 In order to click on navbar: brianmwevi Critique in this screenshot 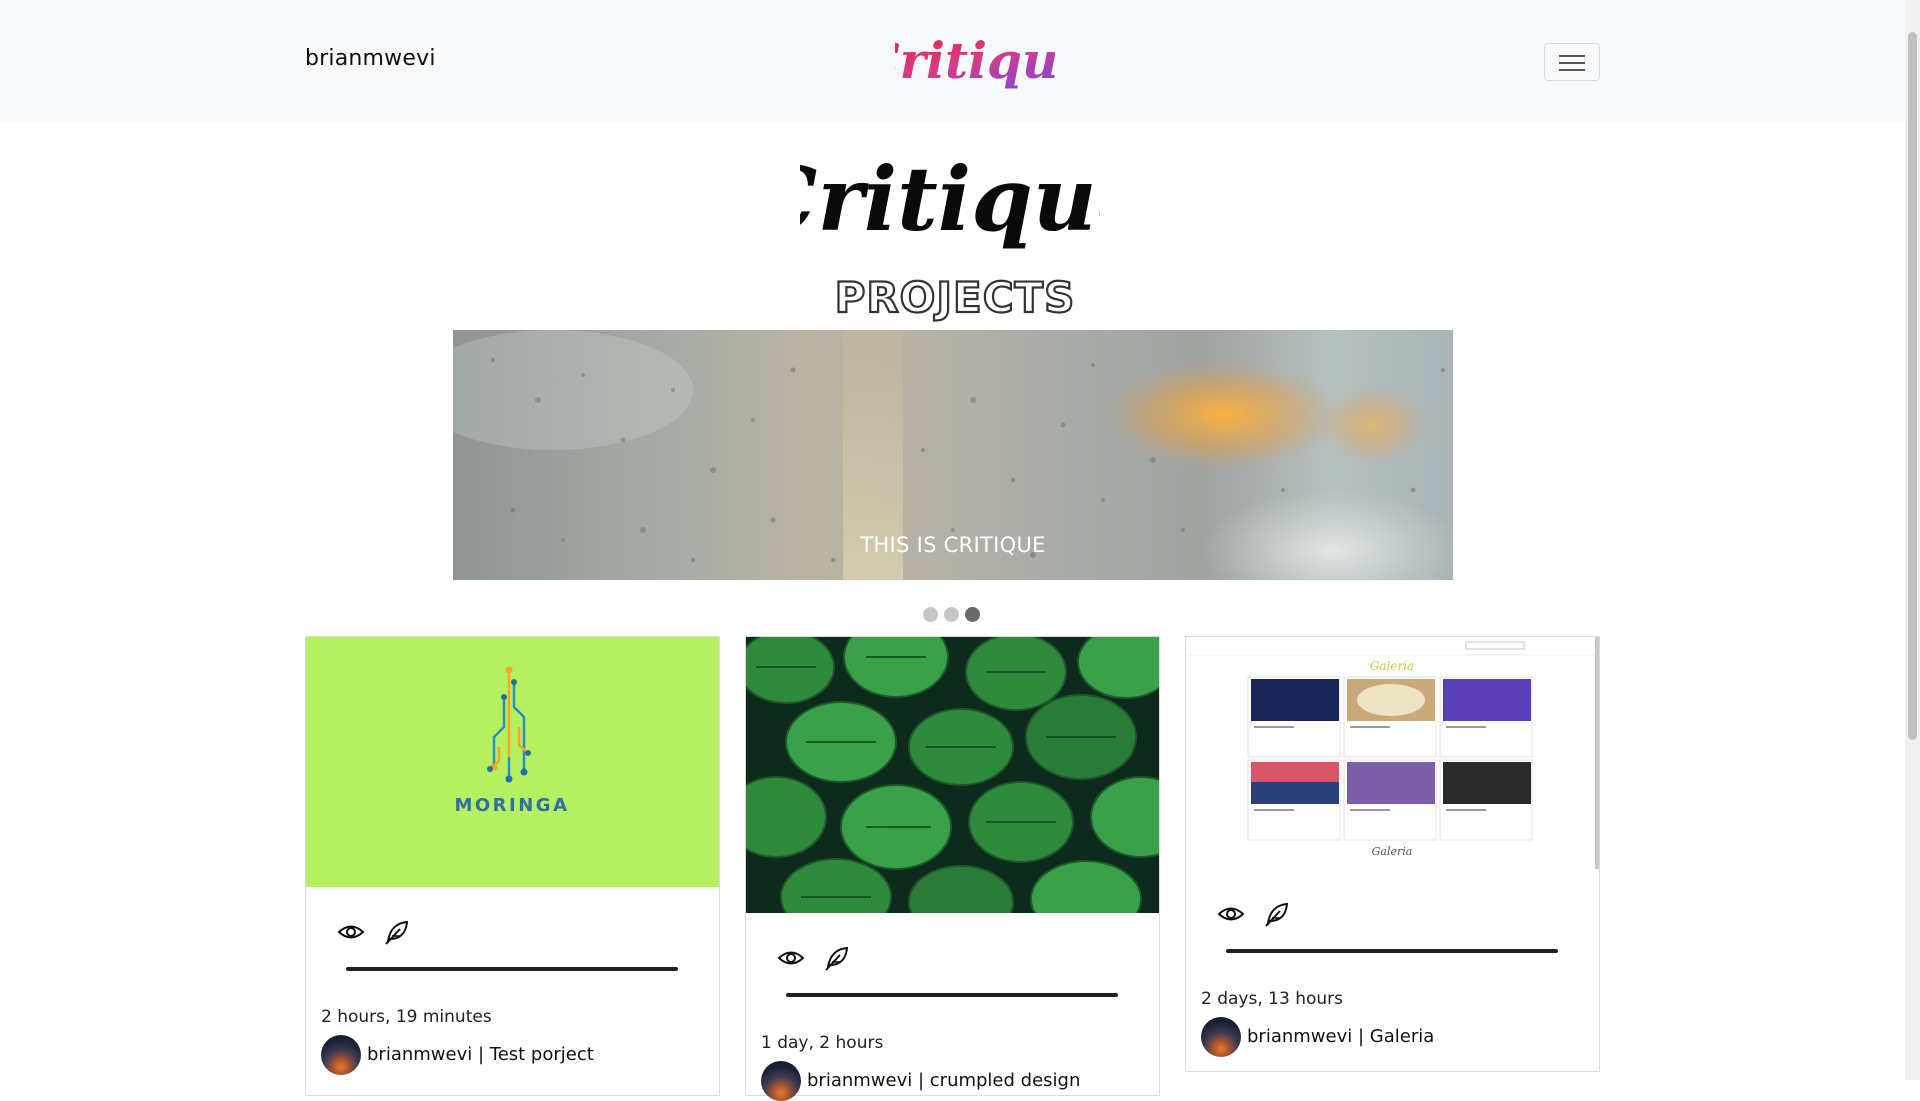, I will do `click(952, 61)`.